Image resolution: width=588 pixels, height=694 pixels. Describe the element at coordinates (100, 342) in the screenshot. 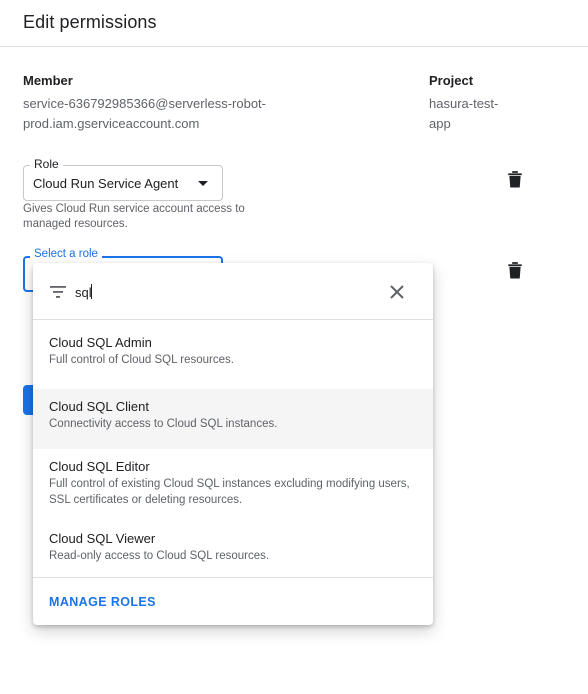

I see `option-title: Cloud SQL Admin` at that location.